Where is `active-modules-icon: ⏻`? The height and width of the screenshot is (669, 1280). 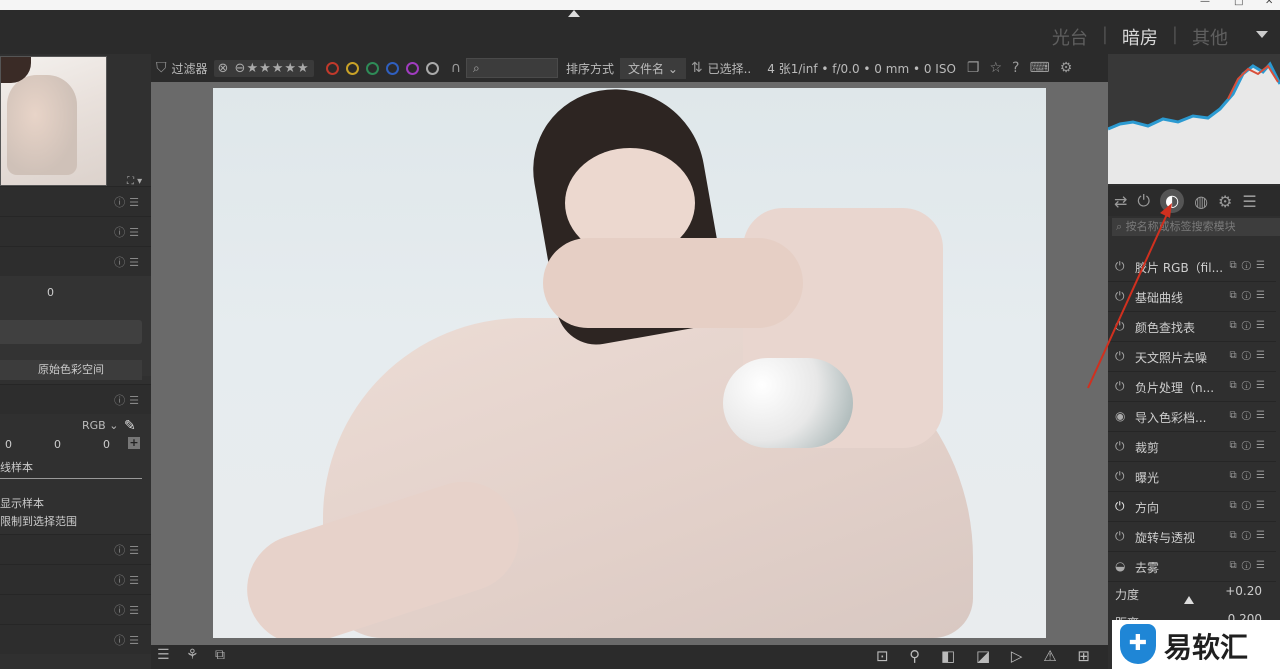 active-modules-icon: ⏻ is located at coordinates (1143, 201).